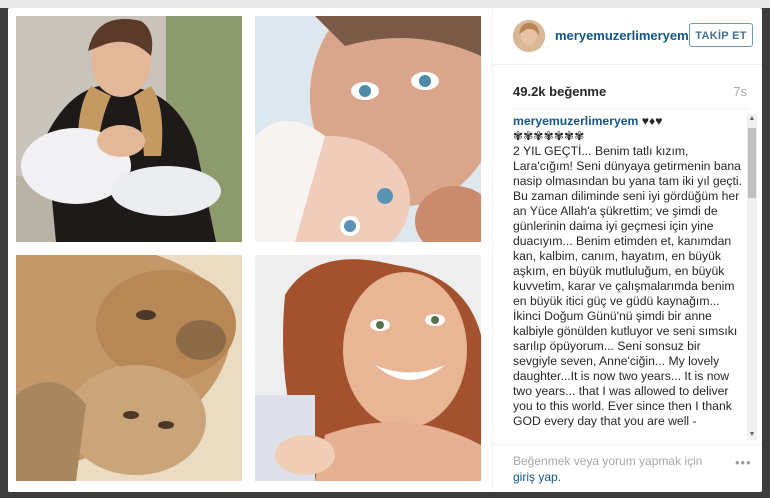  What do you see at coordinates (752, 119) in the screenshot?
I see `scroll-up-icon: ▲` at bounding box center [752, 119].